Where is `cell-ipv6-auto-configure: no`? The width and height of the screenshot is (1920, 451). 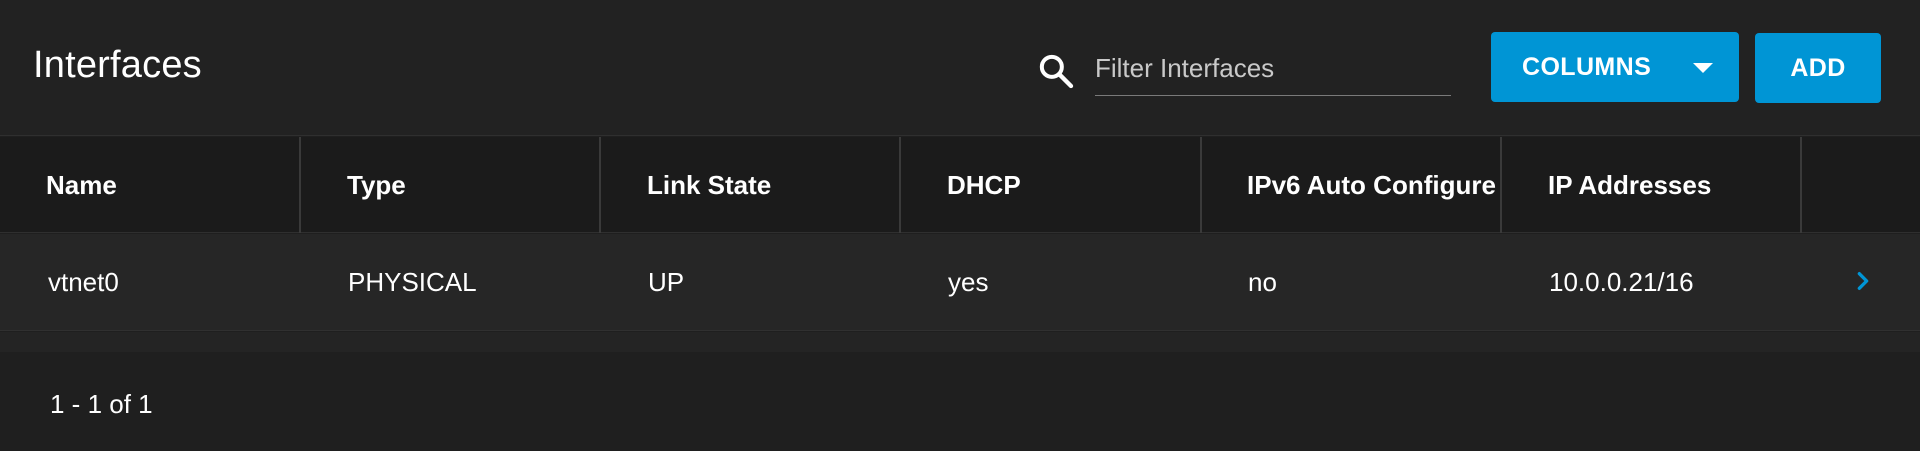 cell-ipv6-auto-configure: no is located at coordinates (1262, 282).